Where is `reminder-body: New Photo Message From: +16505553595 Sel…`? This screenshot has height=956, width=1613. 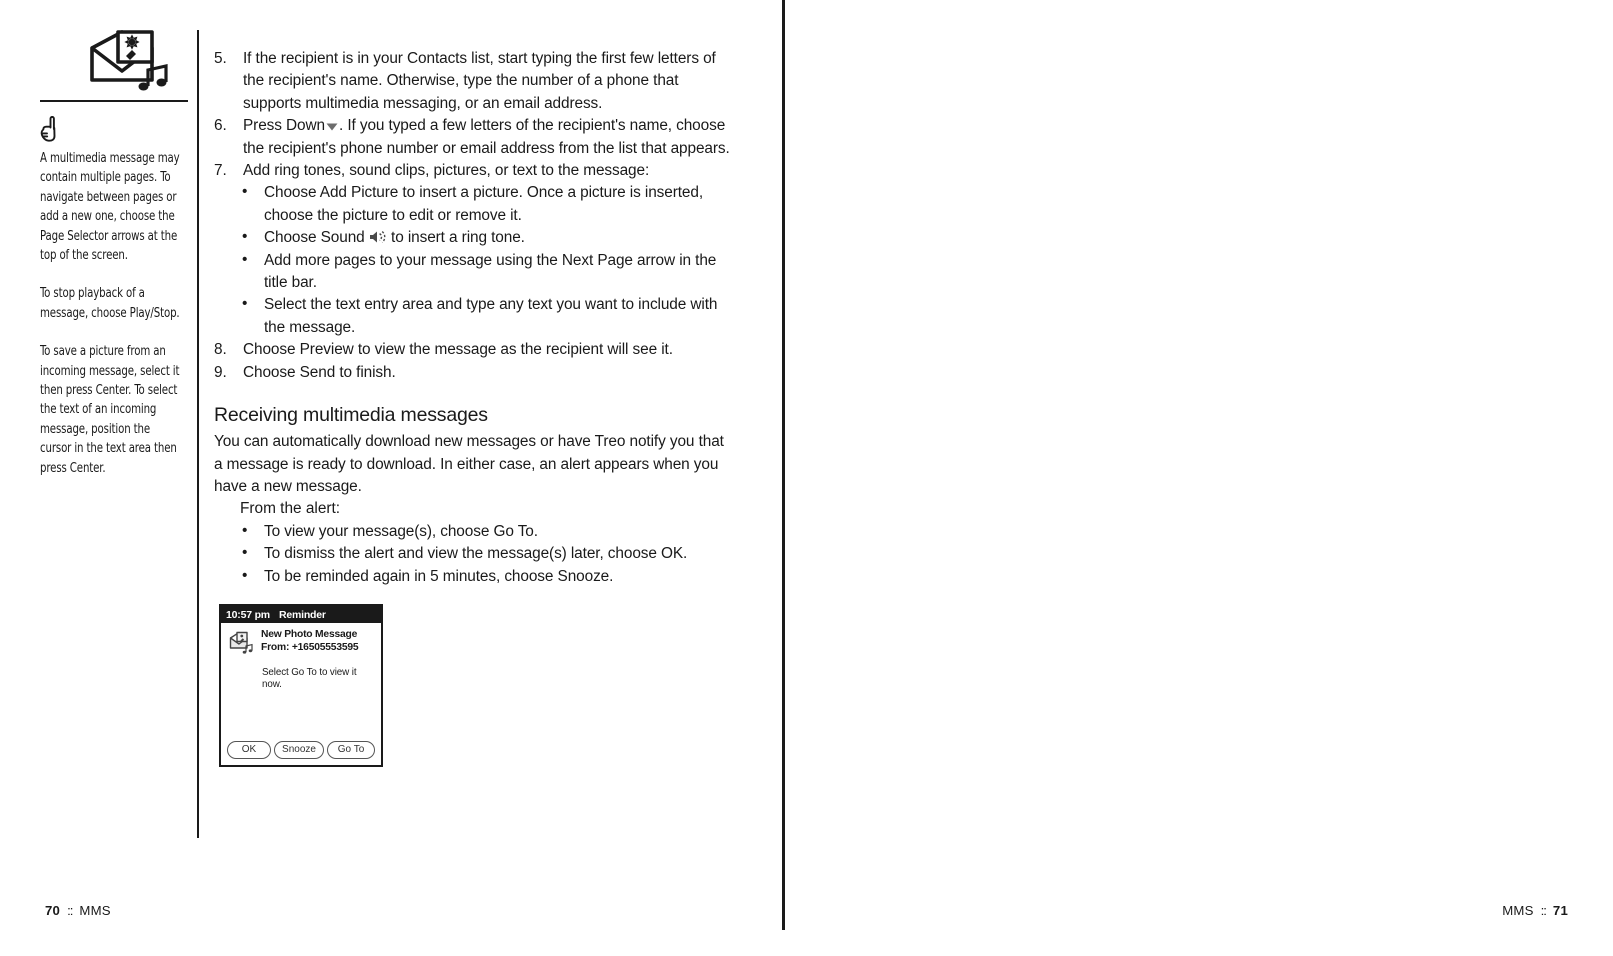
reminder-body: New Photo Message From: +16505553595 Sel… is located at coordinates (301, 657).